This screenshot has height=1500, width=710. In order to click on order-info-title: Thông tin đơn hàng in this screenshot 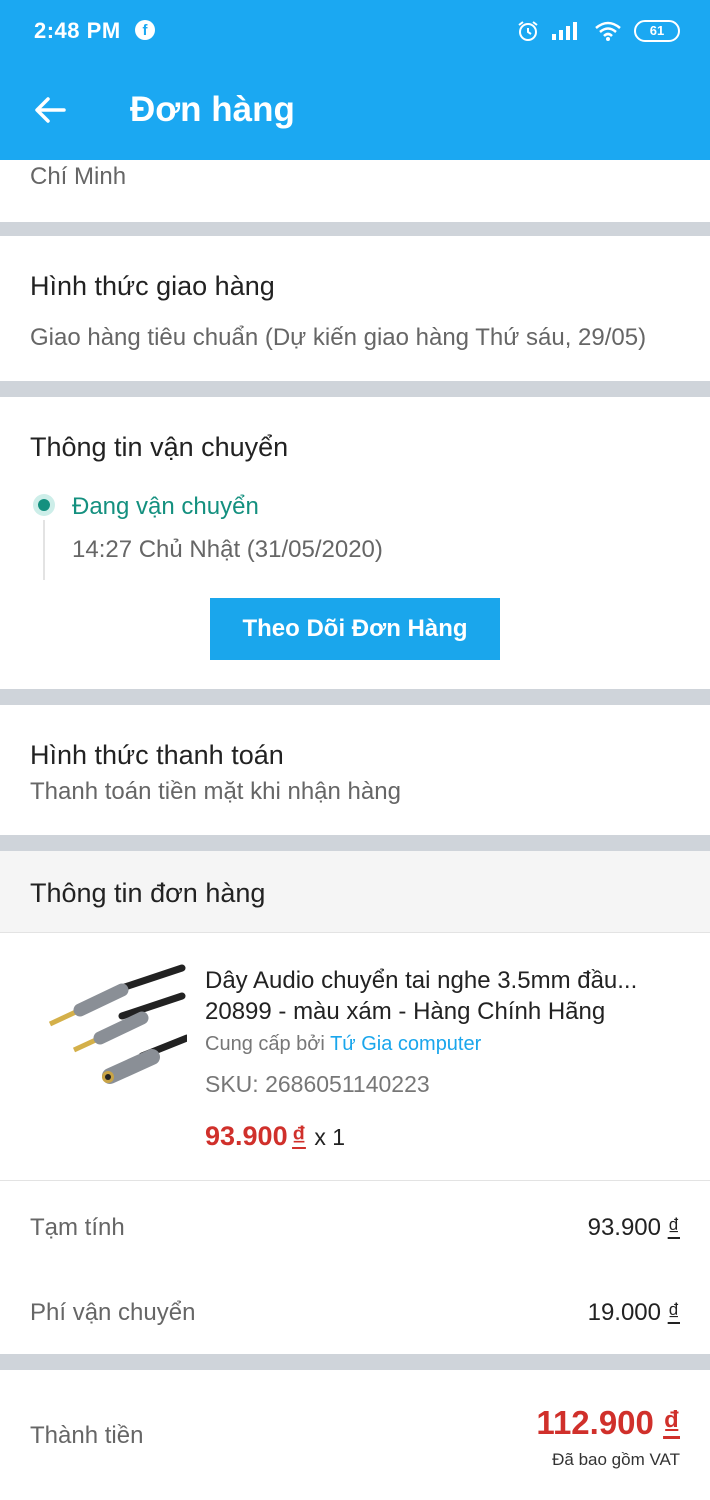, I will do `click(148, 893)`.